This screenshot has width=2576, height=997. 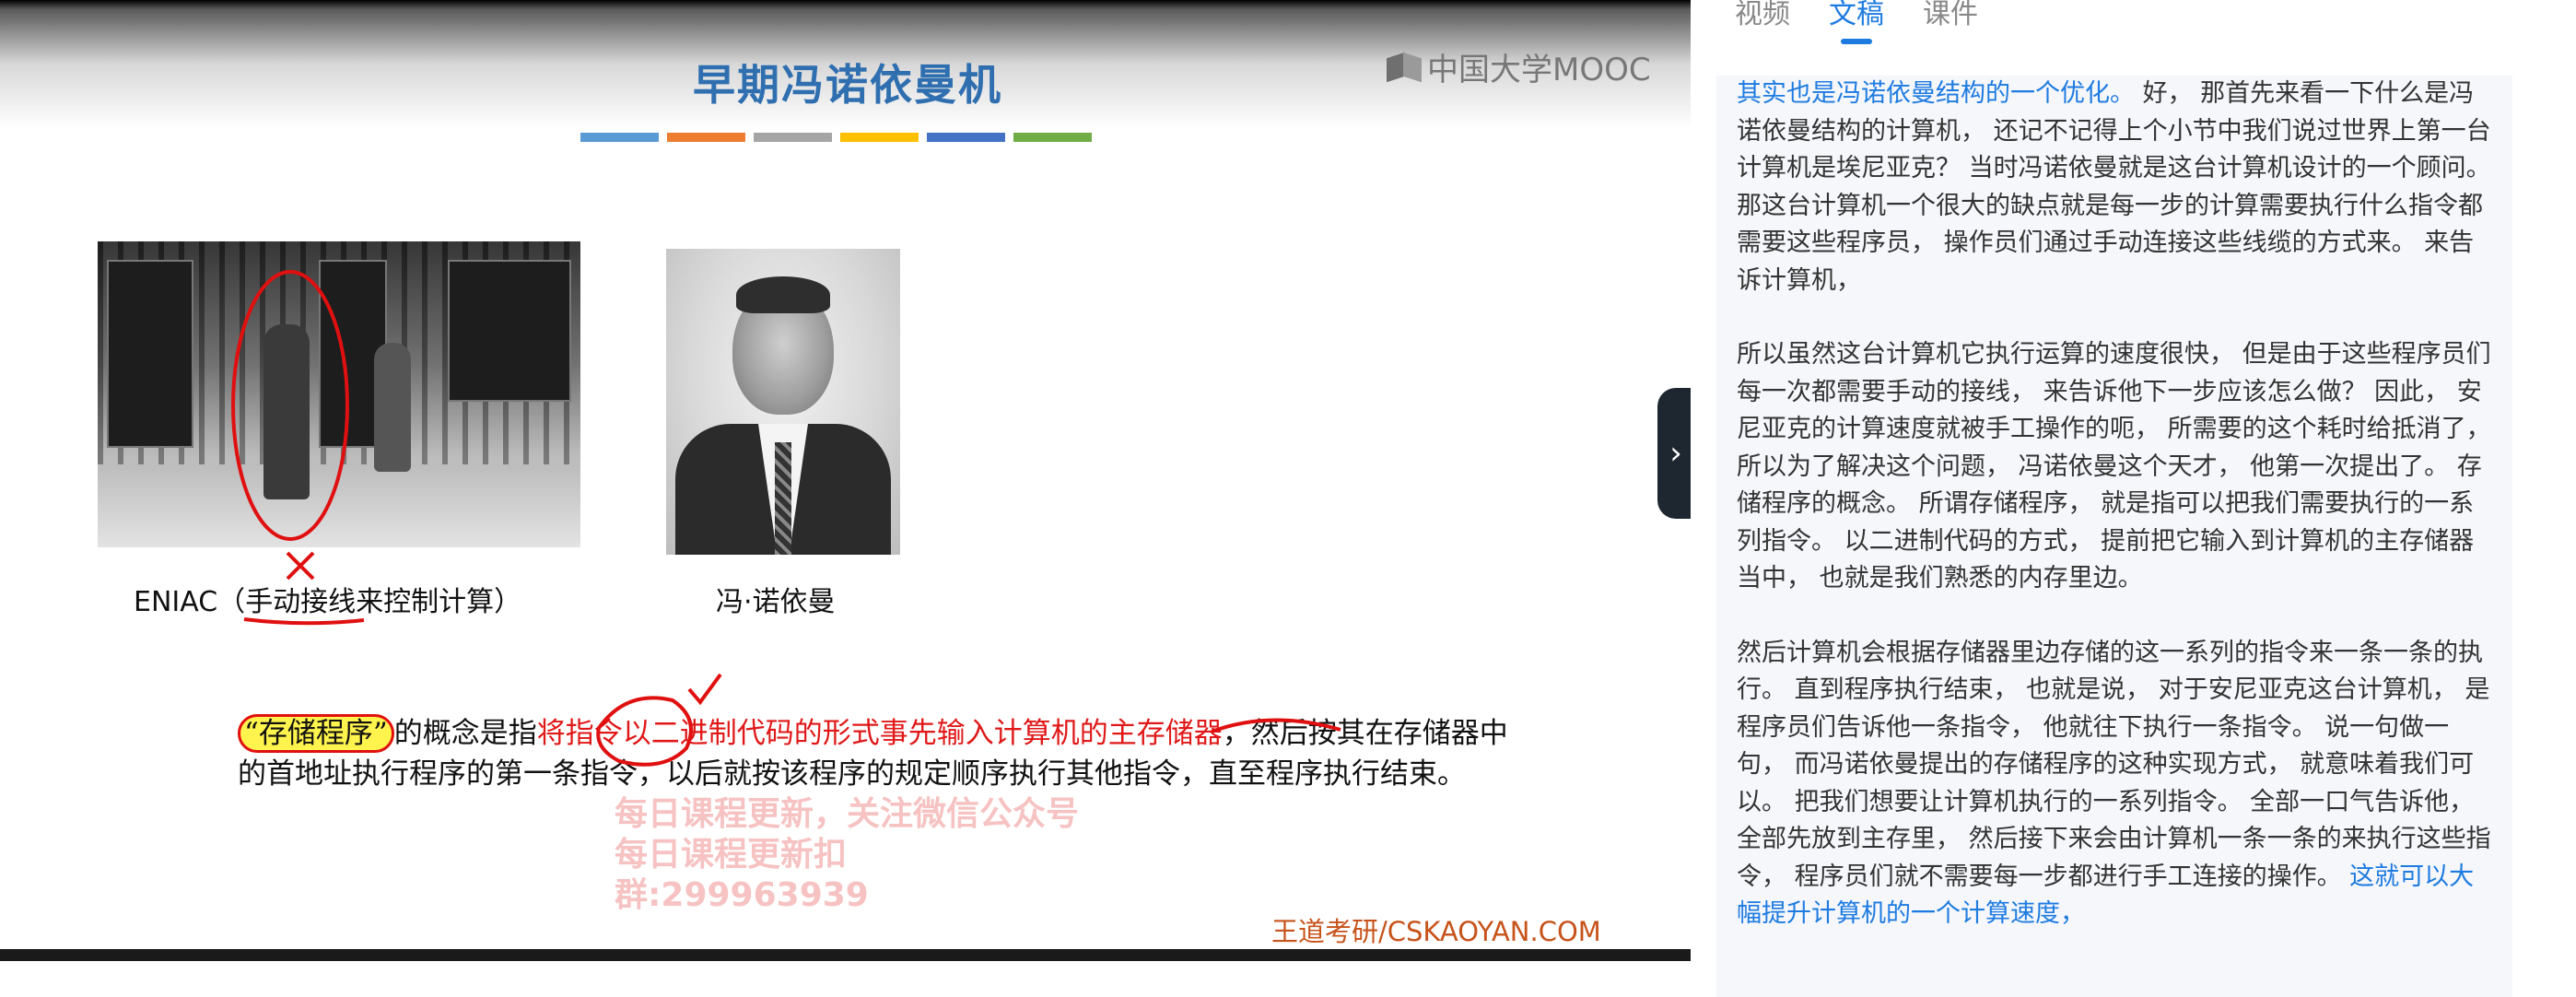 I want to click on transcript-current-sentence: 其实也是冯诺依曼结构的一个优化。, so click(x=1936, y=93).